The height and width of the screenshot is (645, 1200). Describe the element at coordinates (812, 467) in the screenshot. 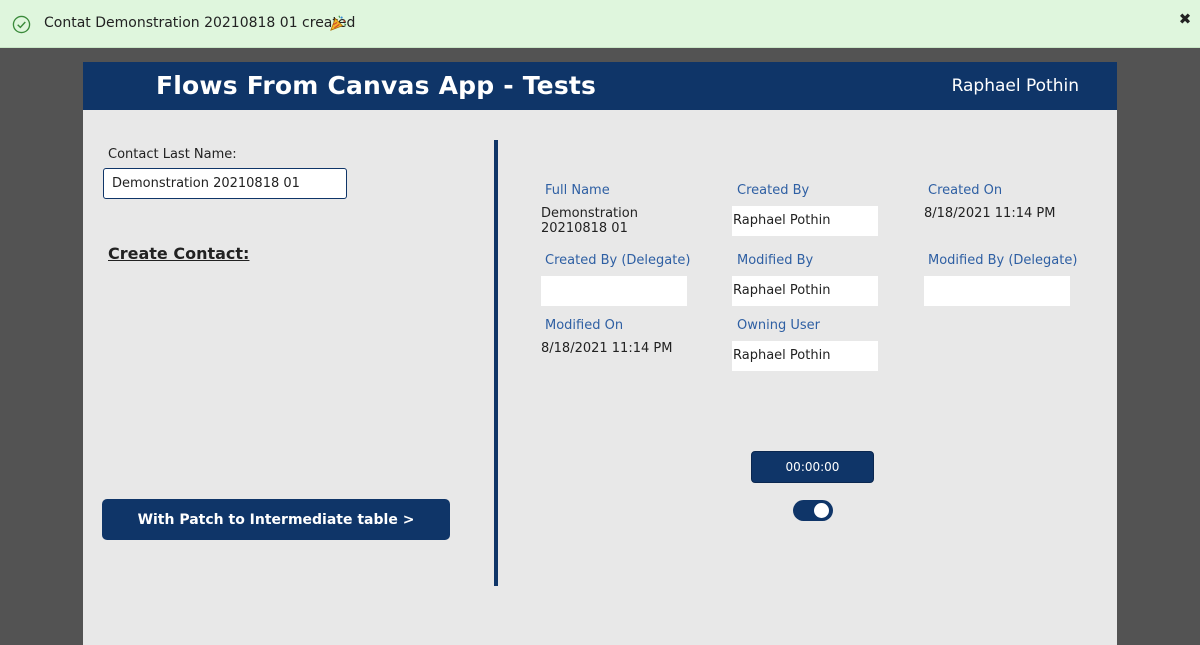

I see `timer-button: 00:00:00` at that location.